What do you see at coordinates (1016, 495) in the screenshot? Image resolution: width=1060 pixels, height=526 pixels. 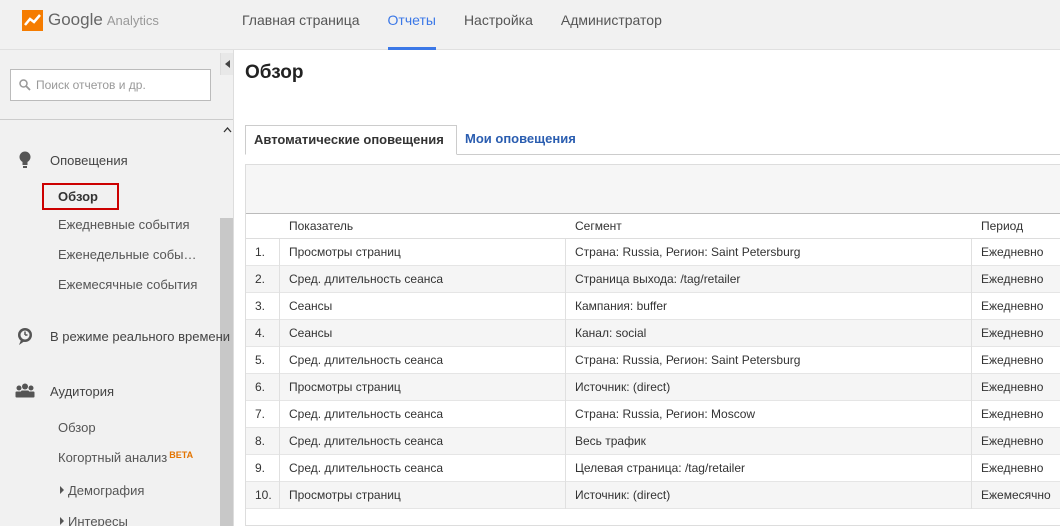 I see `row-period: Ежемесячно` at bounding box center [1016, 495].